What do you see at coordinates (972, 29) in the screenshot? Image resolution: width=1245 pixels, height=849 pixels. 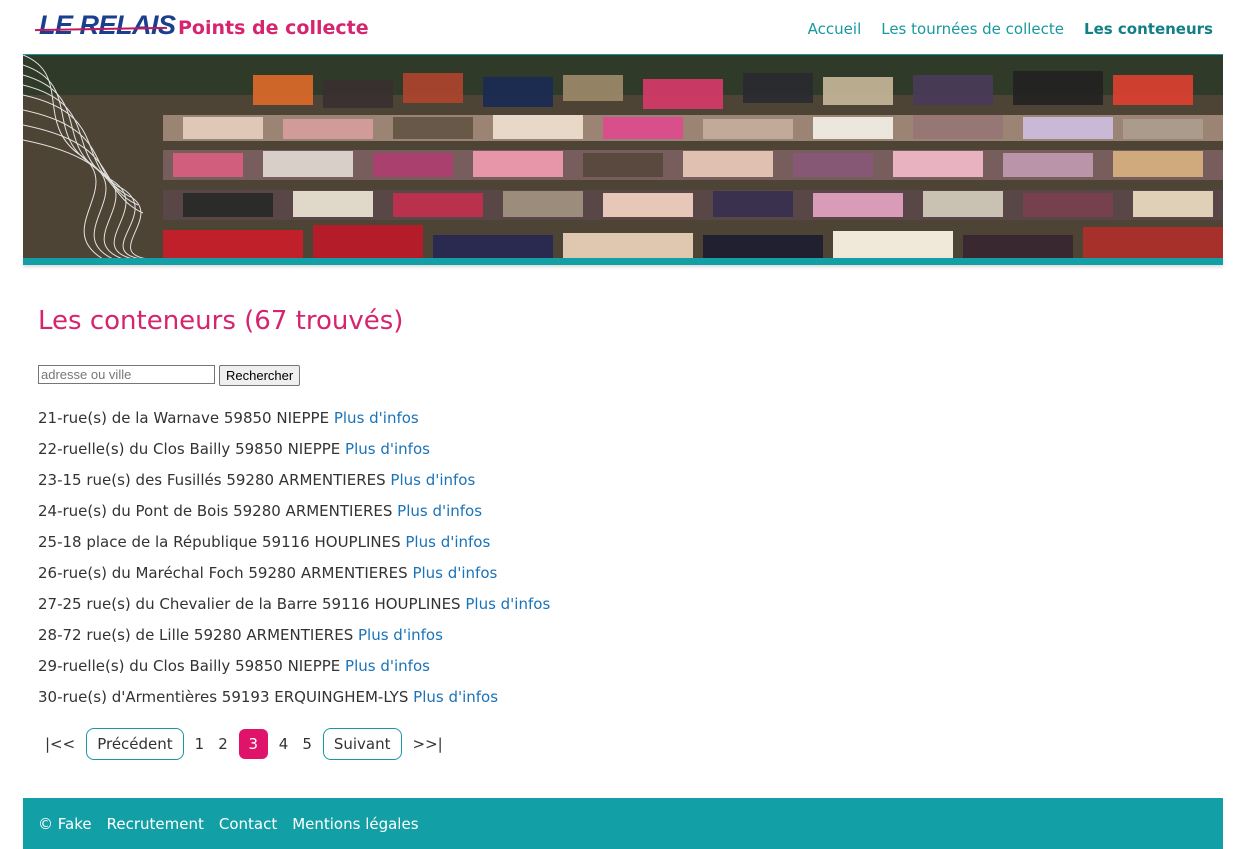 I see `nav-tournees: Les tournées de collecte` at bounding box center [972, 29].